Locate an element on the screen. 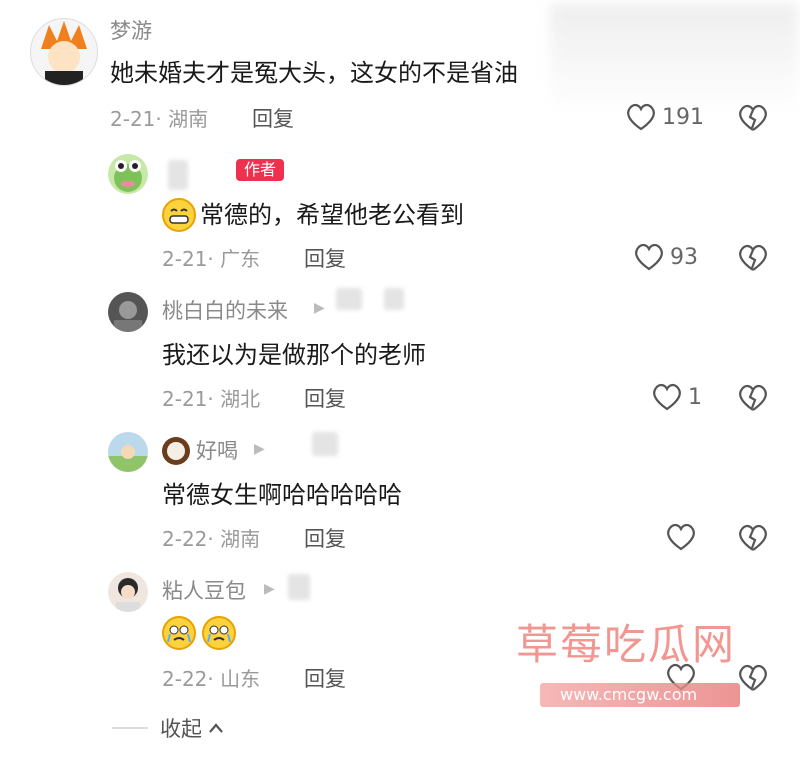 The width and height of the screenshot is (800, 761). watermark-title: 草莓吃瓜网 is located at coordinates (626, 644).